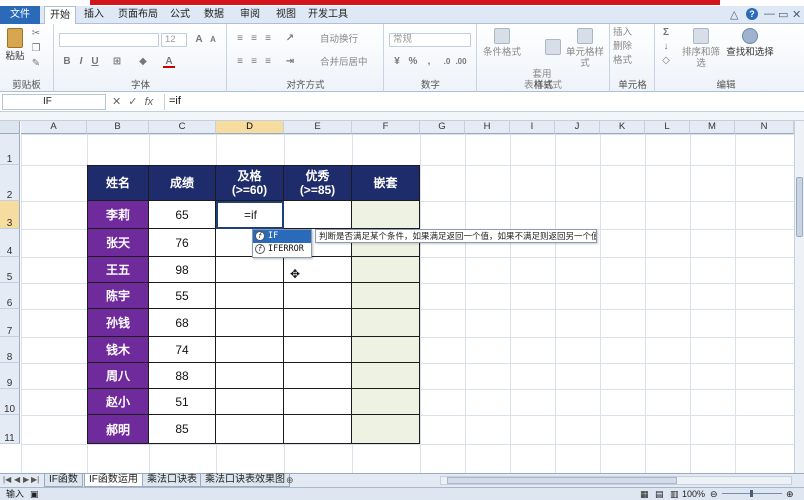  What do you see at coordinates (240, 62) in the screenshot?
I see `align-left-icon: ≡` at bounding box center [240, 62].